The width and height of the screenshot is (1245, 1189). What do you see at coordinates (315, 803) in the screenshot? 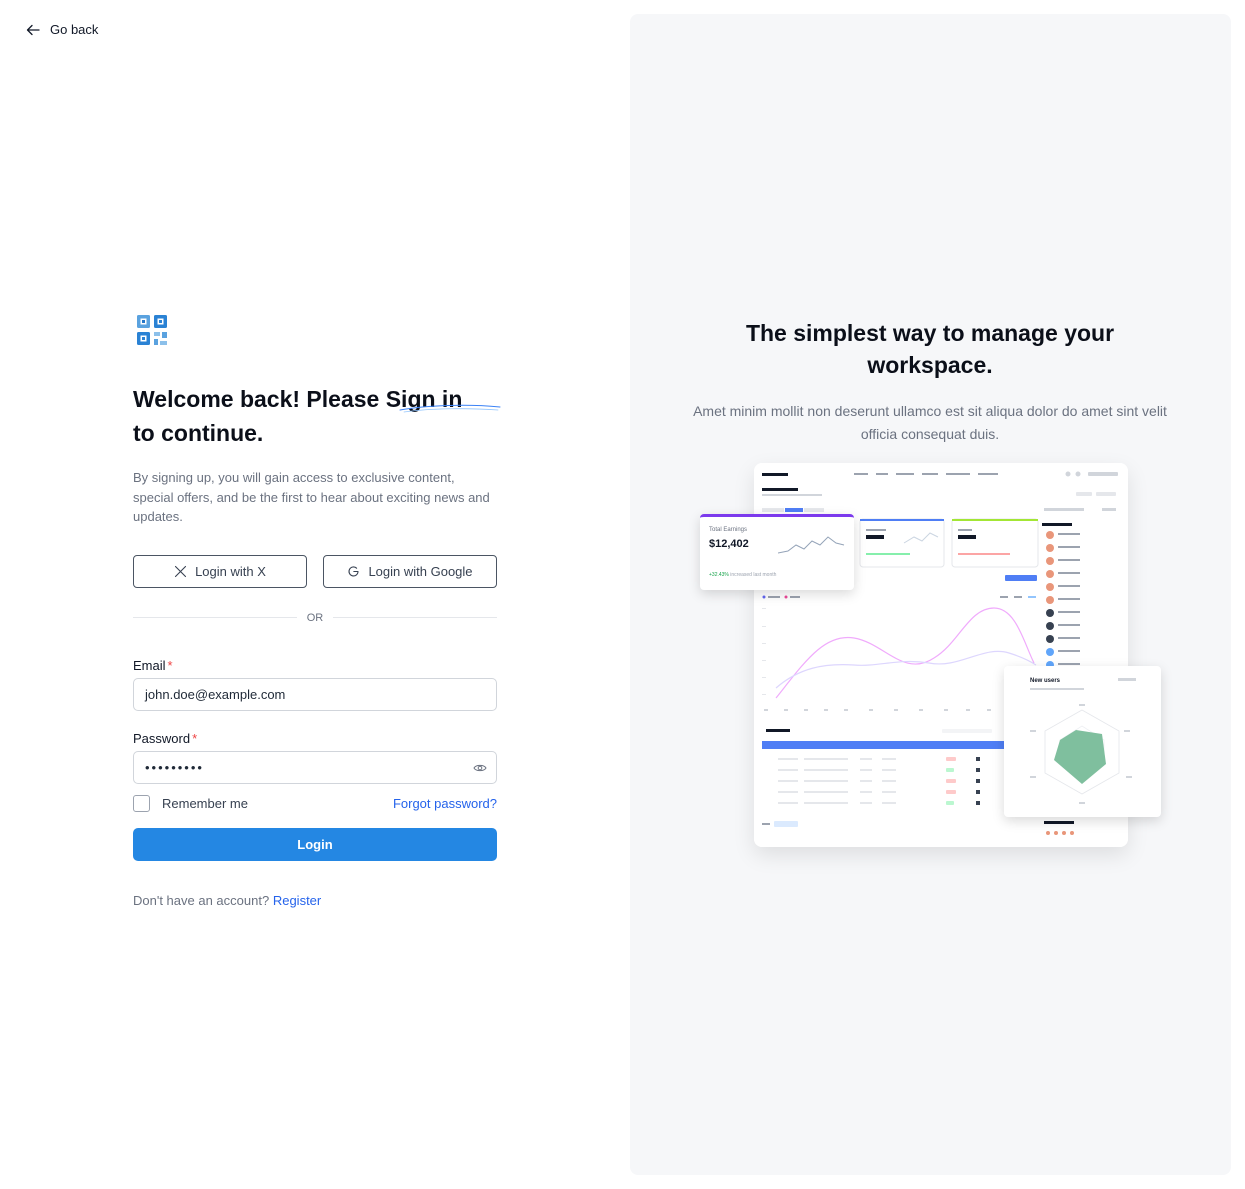
I see `remember-row: Remember me Forgot password?` at bounding box center [315, 803].